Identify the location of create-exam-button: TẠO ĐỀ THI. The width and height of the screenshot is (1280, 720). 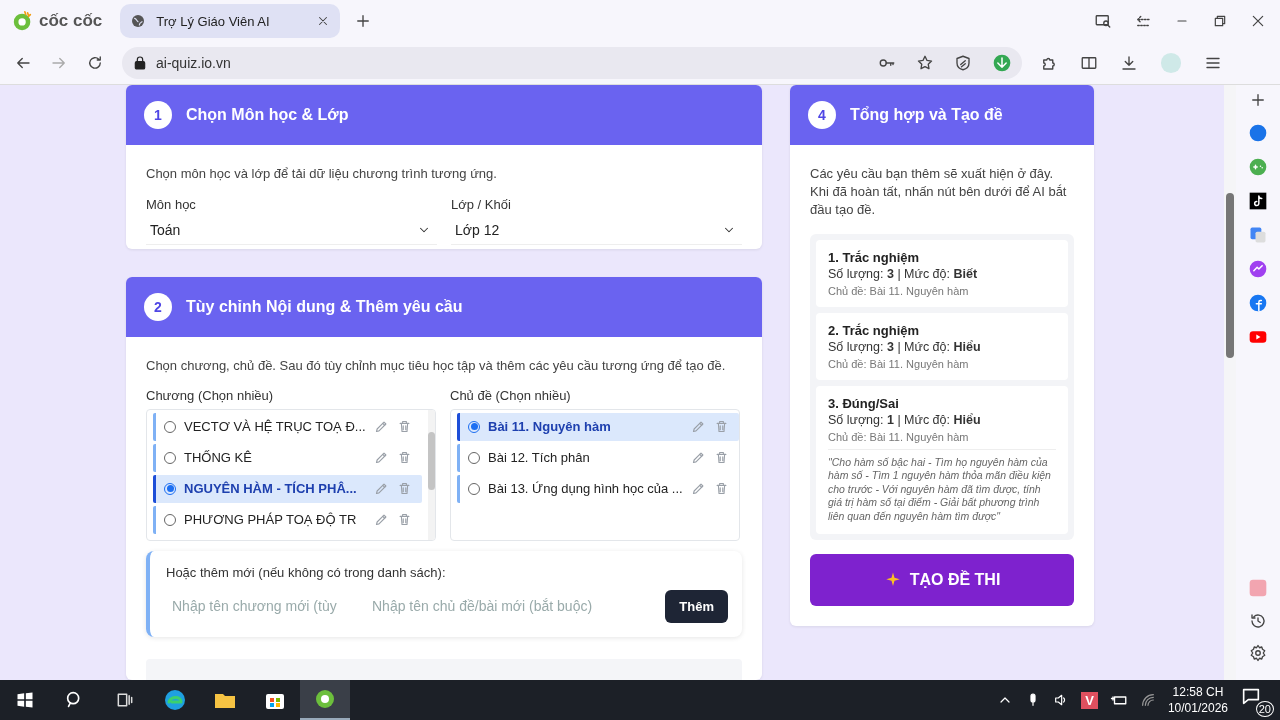
(942, 579).